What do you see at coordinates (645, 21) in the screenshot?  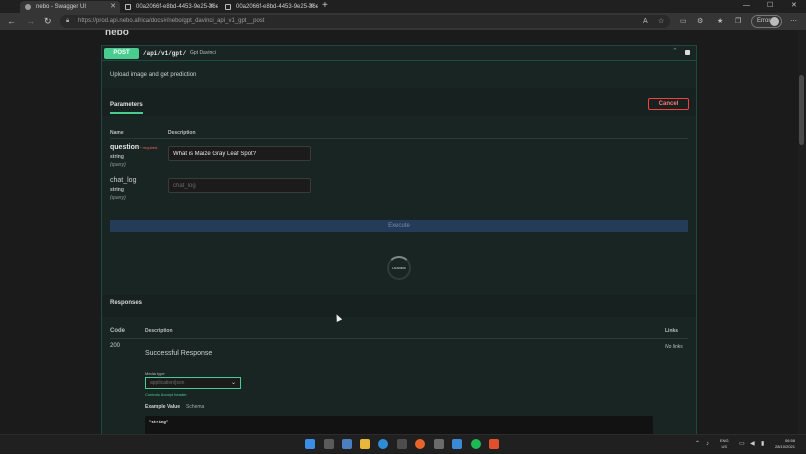 I see `read-aloud-icon: A` at bounding box center [645, 21].